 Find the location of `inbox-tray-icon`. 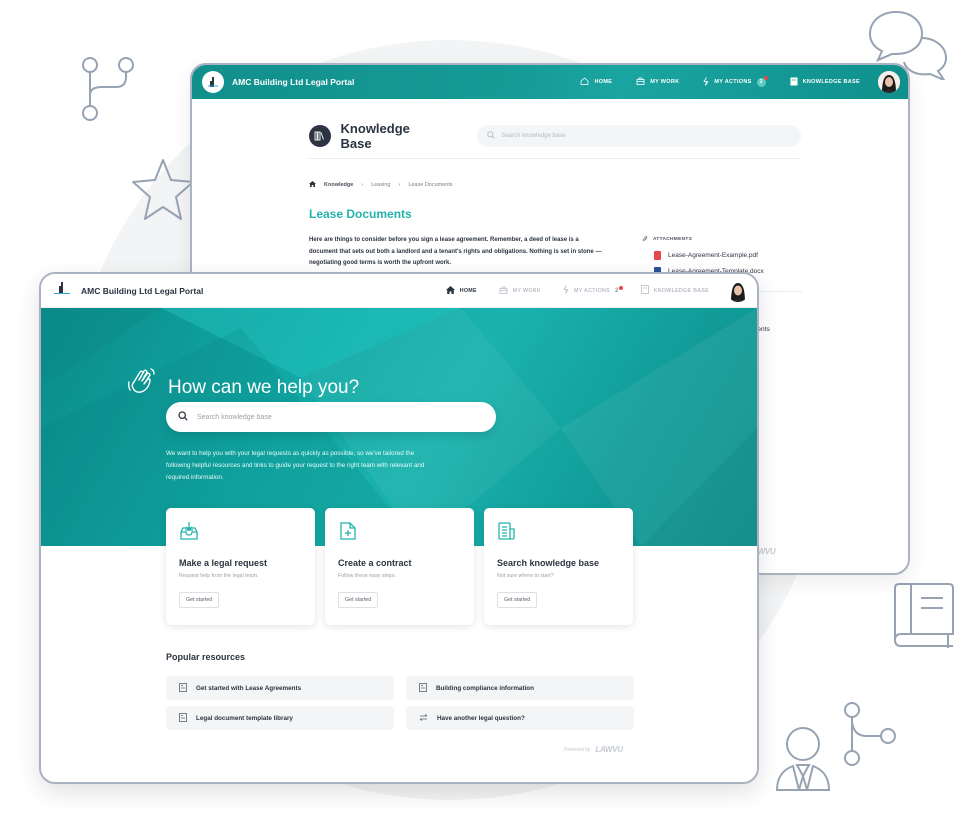

inbox-tray-icon is located at coordinates (189, 533).